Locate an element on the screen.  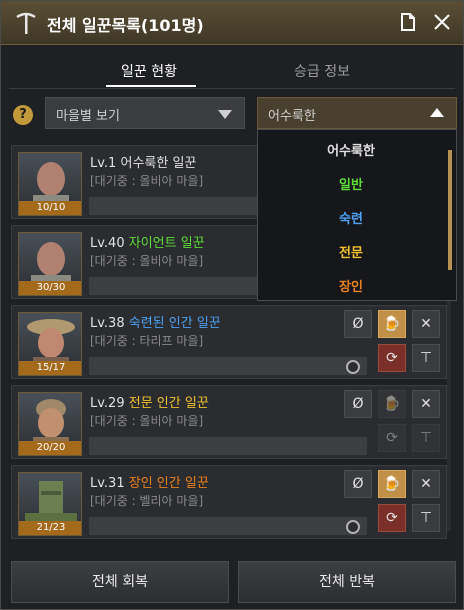
dropdown-option-novice: 어수룩한 is located at coordinates (351, 149).